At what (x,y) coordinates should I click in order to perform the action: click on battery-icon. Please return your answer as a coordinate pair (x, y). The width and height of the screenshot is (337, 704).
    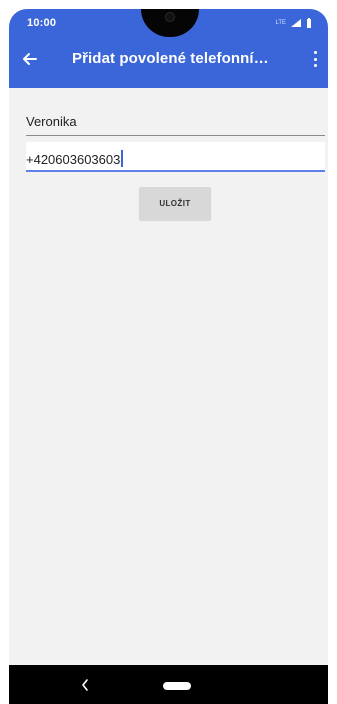
    Looking at the image, I should click on (309, 23).